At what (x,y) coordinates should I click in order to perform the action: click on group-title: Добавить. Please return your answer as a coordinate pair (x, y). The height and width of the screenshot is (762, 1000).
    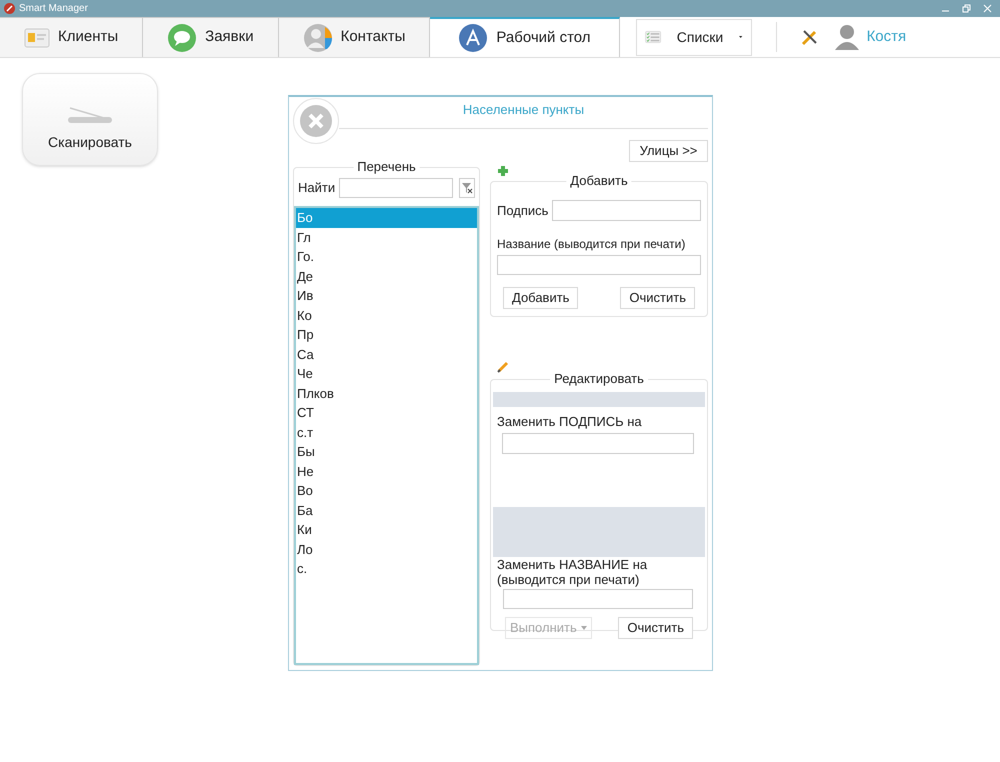
    Looking at the image, I should click on (599, 181).